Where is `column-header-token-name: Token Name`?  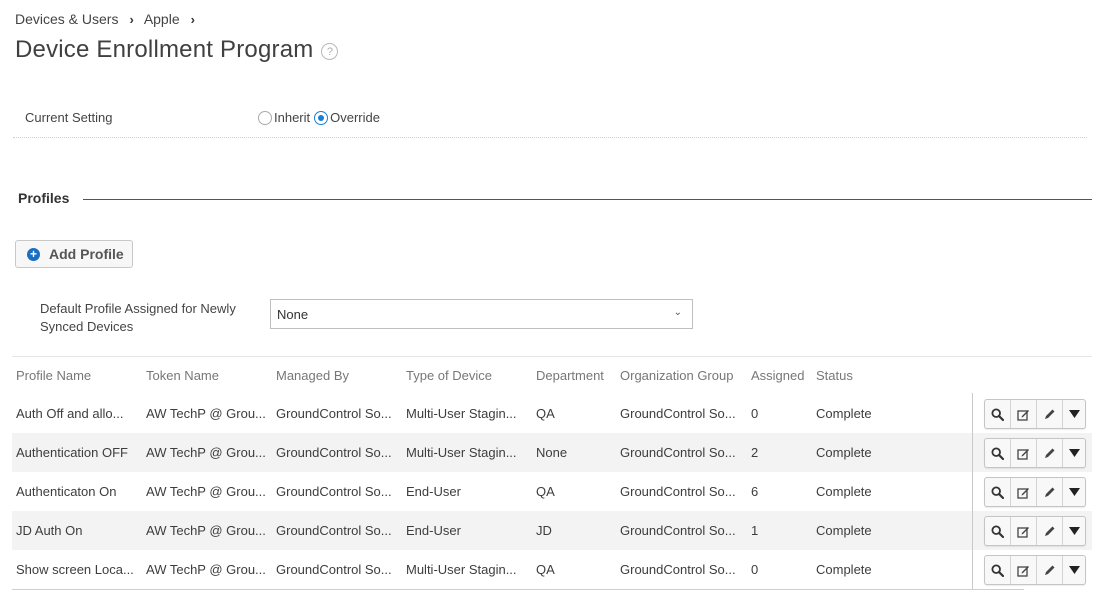
column-header-token-name: Token Name is located at coordinates (207, 375).